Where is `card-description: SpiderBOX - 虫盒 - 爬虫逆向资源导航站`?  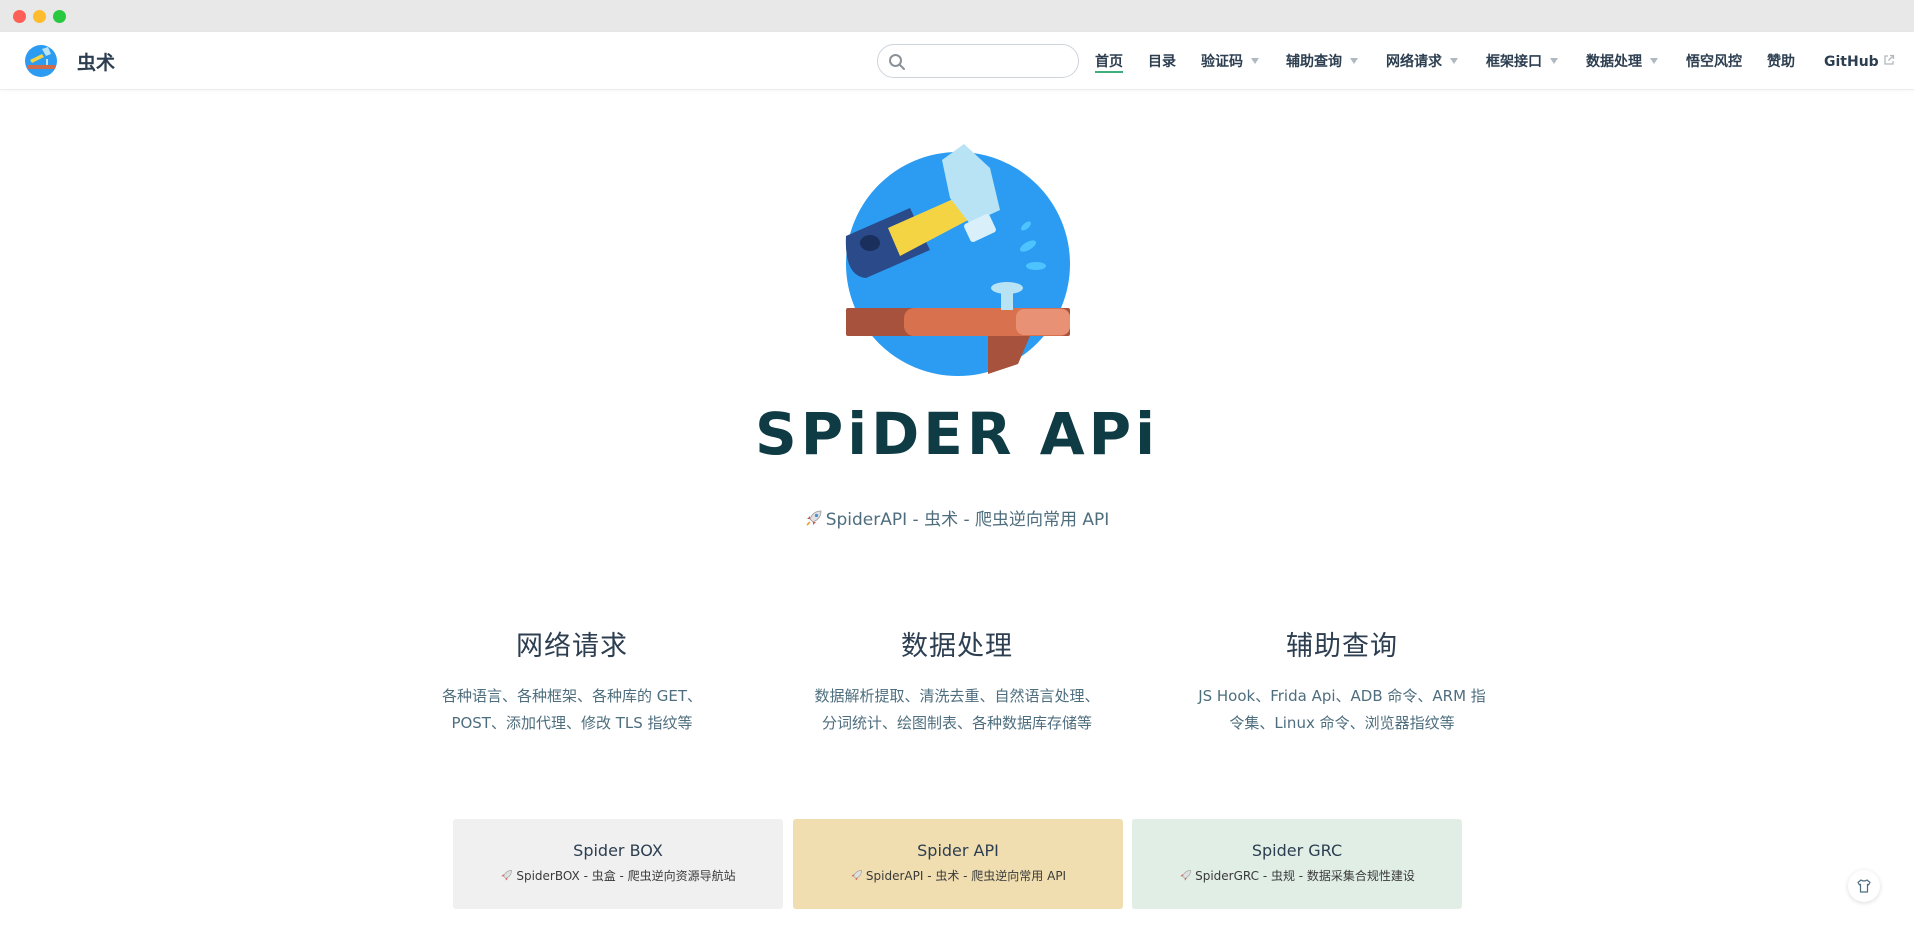
card-description: SpiderBOX - 虫盒 - 爬虫逆向资源导航站 is located at coordinates (618, 875).